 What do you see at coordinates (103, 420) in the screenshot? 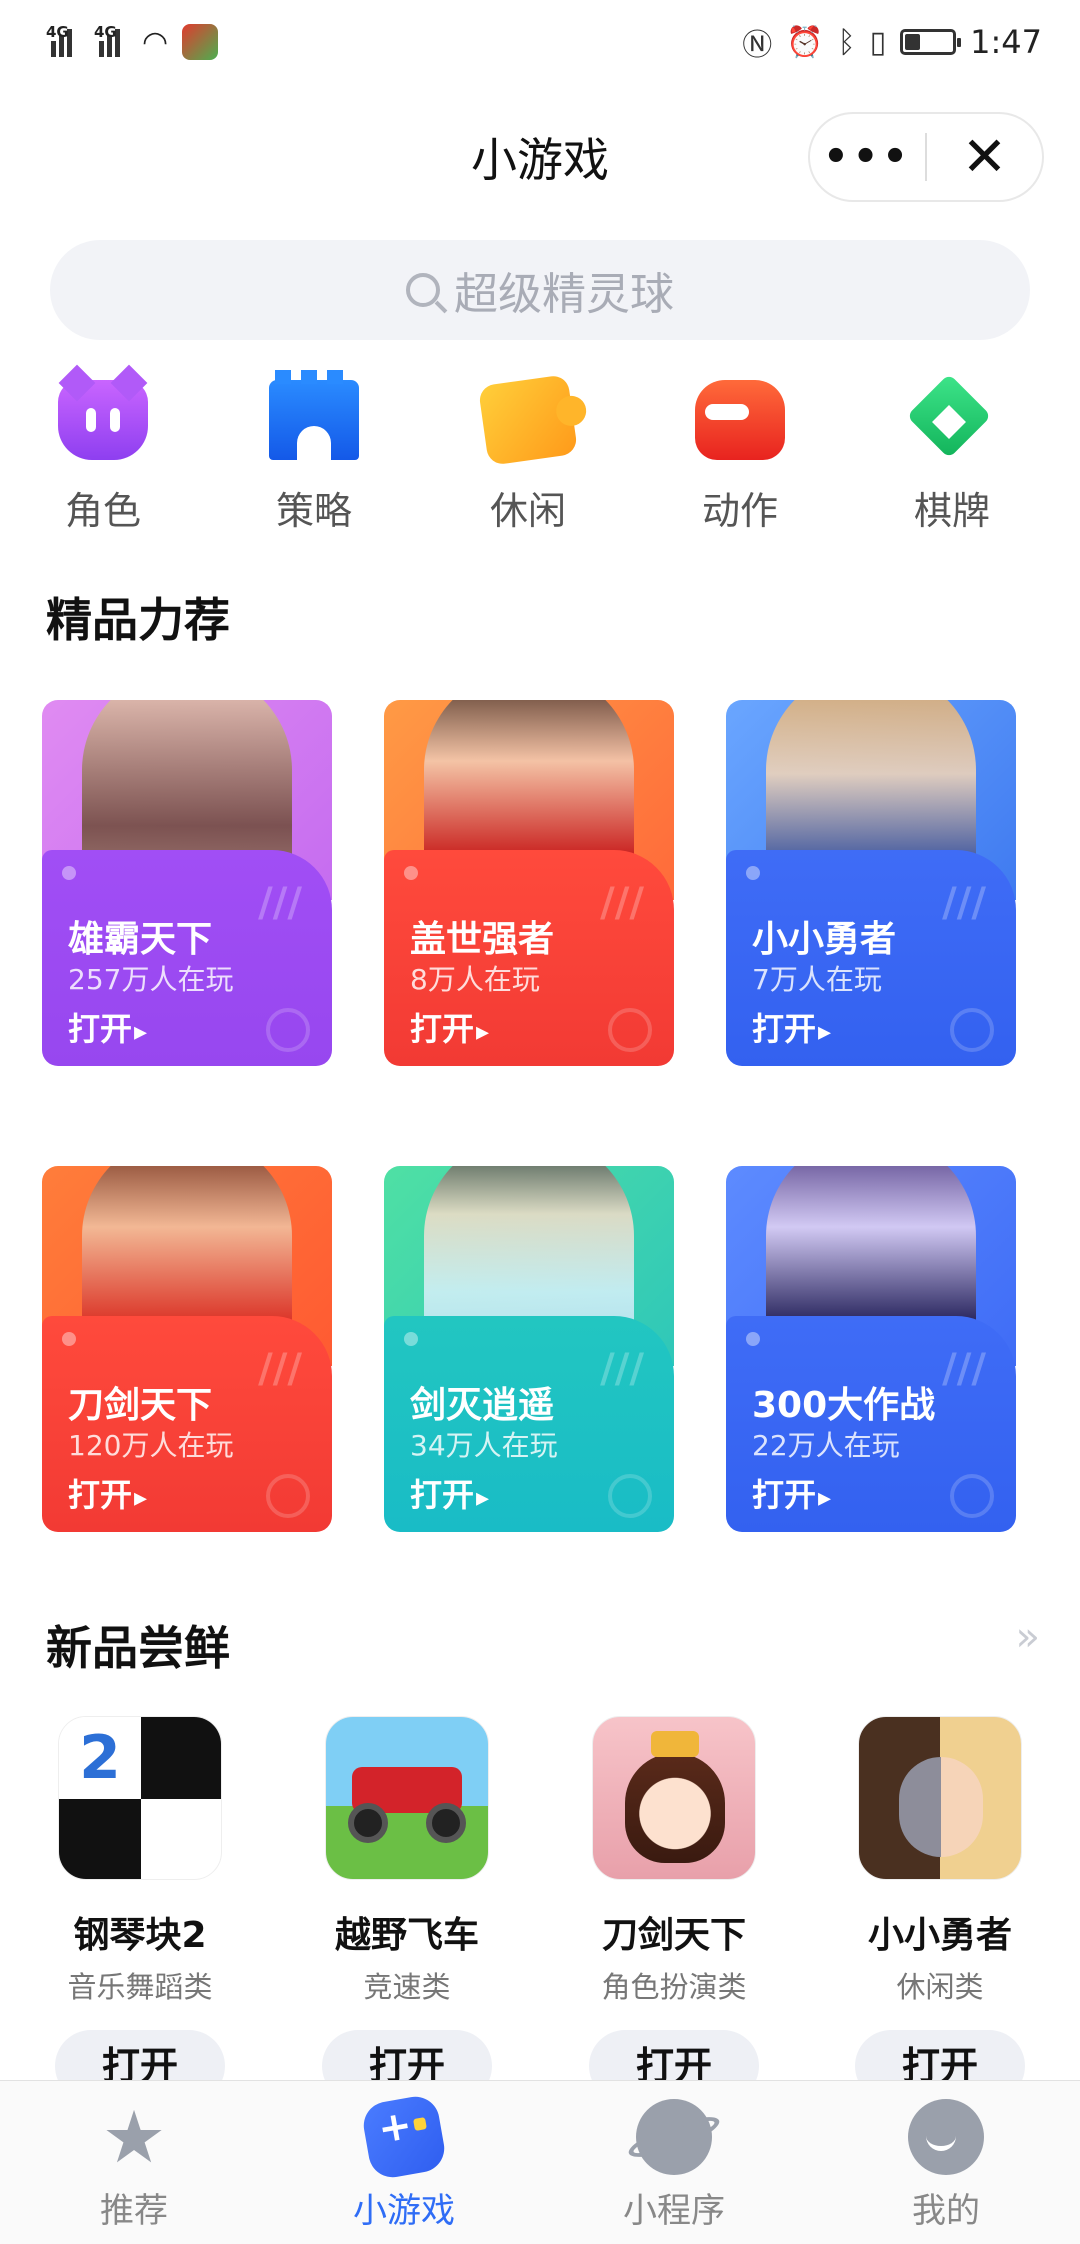
I see `demon-mask-icon` at bounding box center [103, 420].